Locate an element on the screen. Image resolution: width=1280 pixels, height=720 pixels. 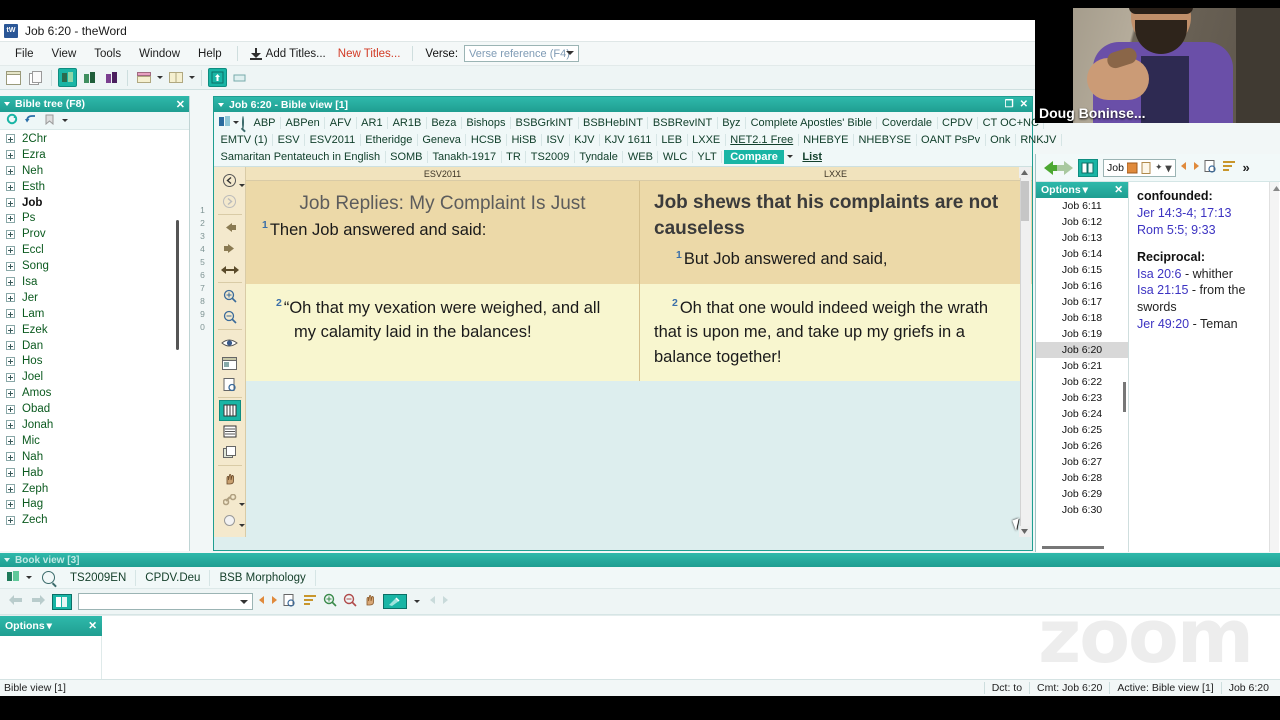
xref-scrollbar is located at coordinates (1274, 367).